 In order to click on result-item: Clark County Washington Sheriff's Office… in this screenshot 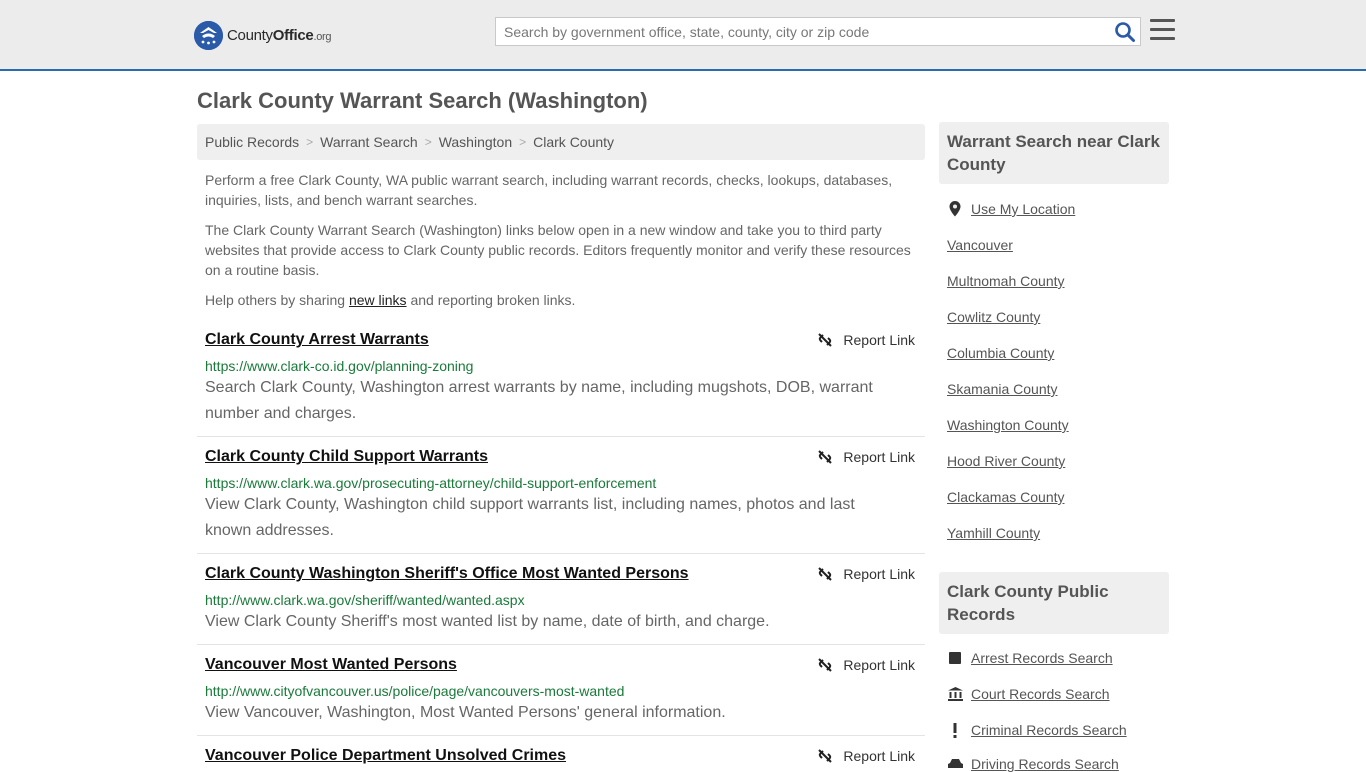, I will do `click(561, 605)`.